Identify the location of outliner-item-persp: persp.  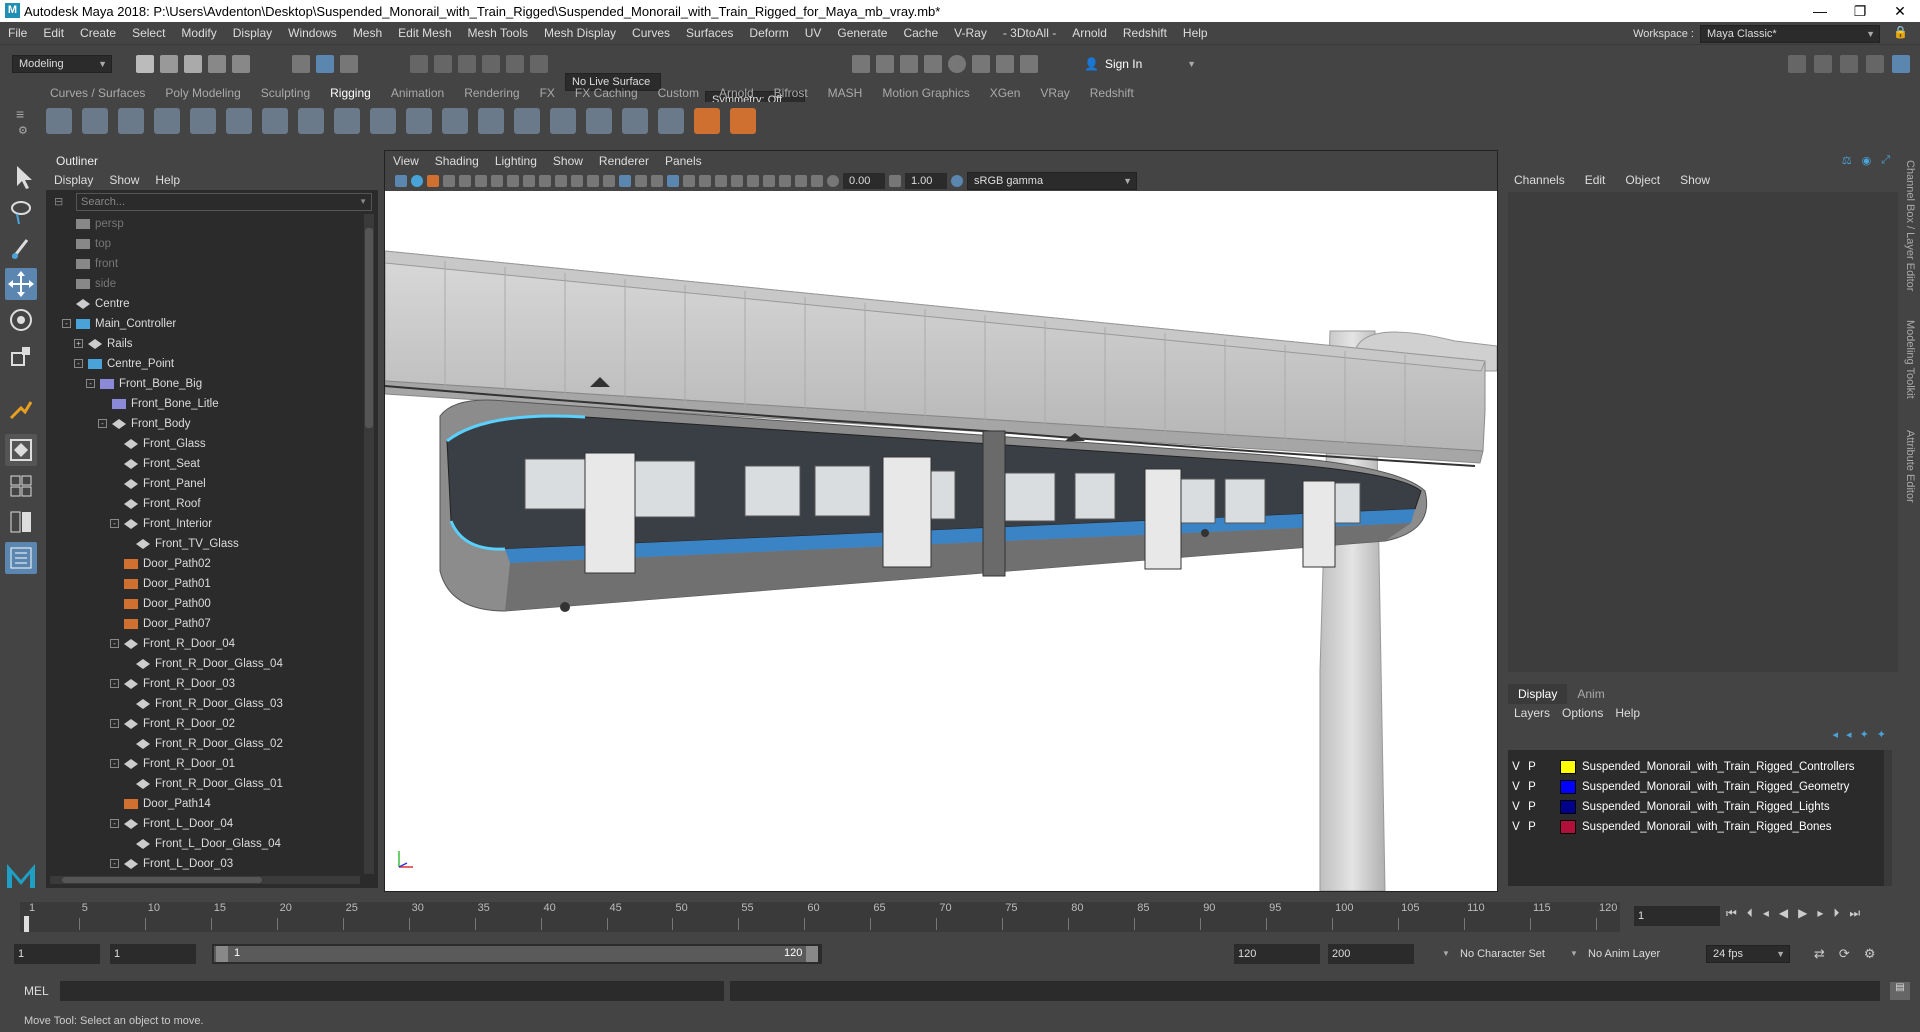
(100, 224).